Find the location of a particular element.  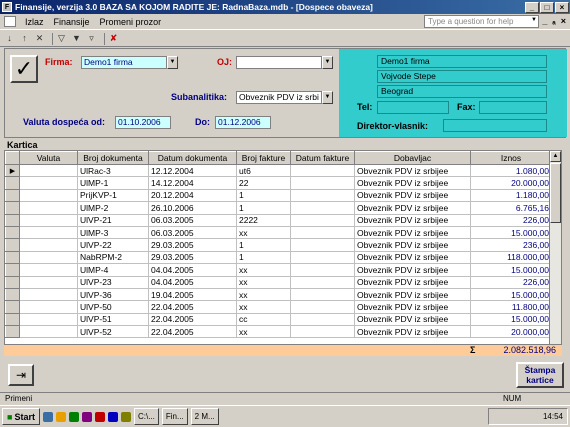

cell-broj-fak: xx is located at coordinates (263, 307).